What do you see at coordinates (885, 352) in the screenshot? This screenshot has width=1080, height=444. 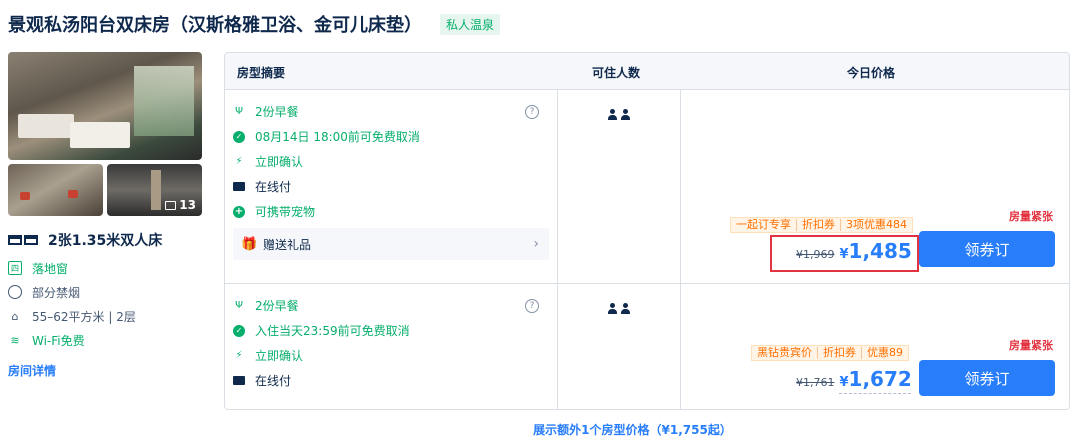 I see `promo-tag: 优惠89` at bounding box center [885, 352].